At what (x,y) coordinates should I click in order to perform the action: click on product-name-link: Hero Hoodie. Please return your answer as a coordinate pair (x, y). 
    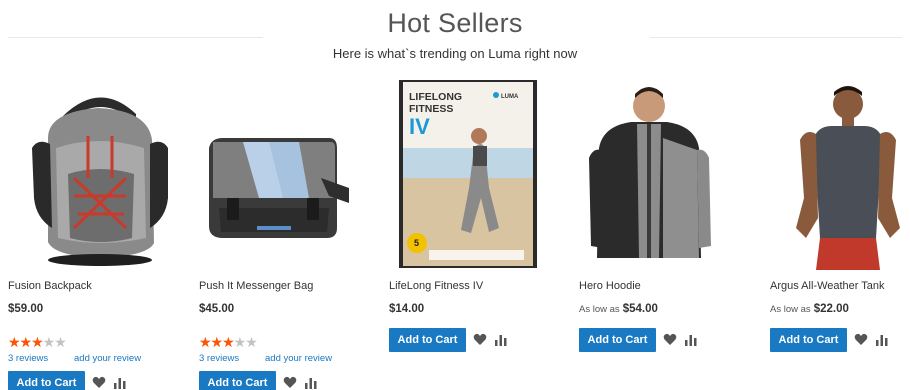
    Looking at the image, I should click on (610, 286).